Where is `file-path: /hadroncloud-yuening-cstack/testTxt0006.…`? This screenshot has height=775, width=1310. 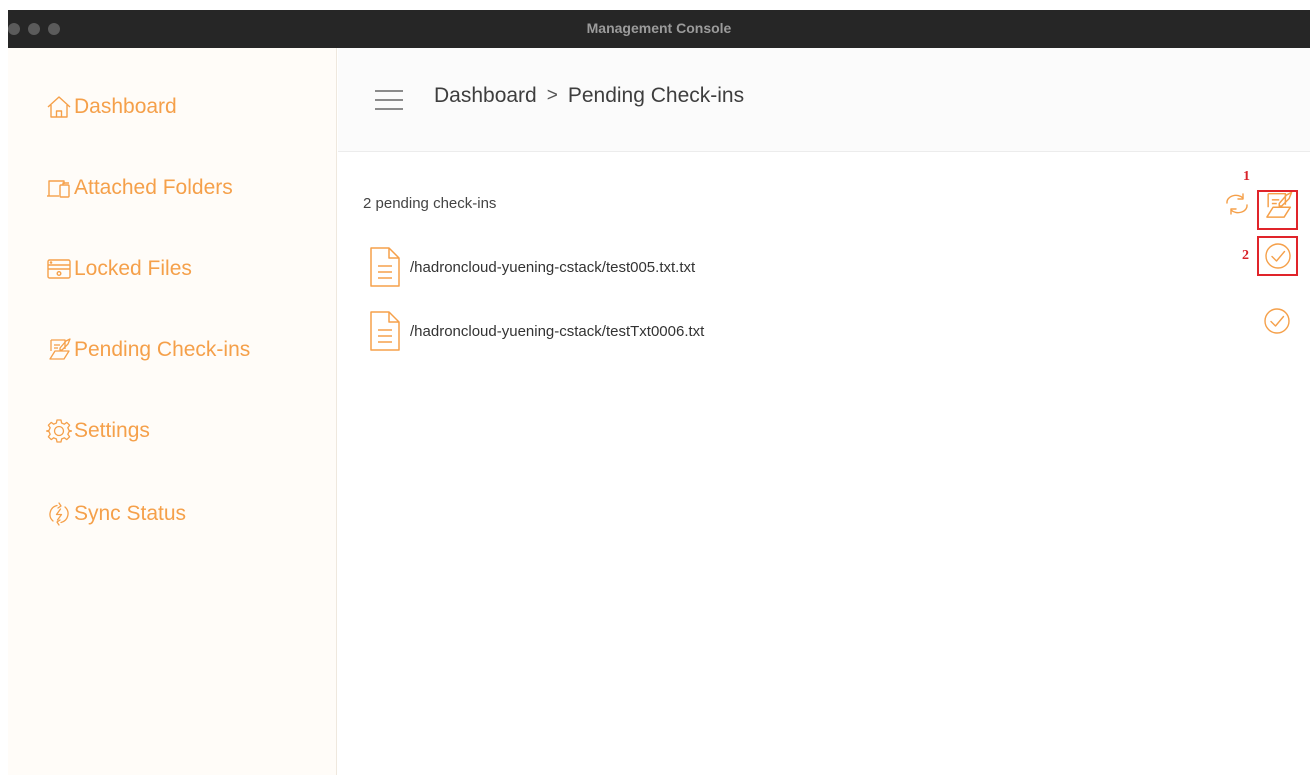 file-path: /hadroncloud-yuening-cstack/testTxt0006.… is located at coordinates (557, 331).